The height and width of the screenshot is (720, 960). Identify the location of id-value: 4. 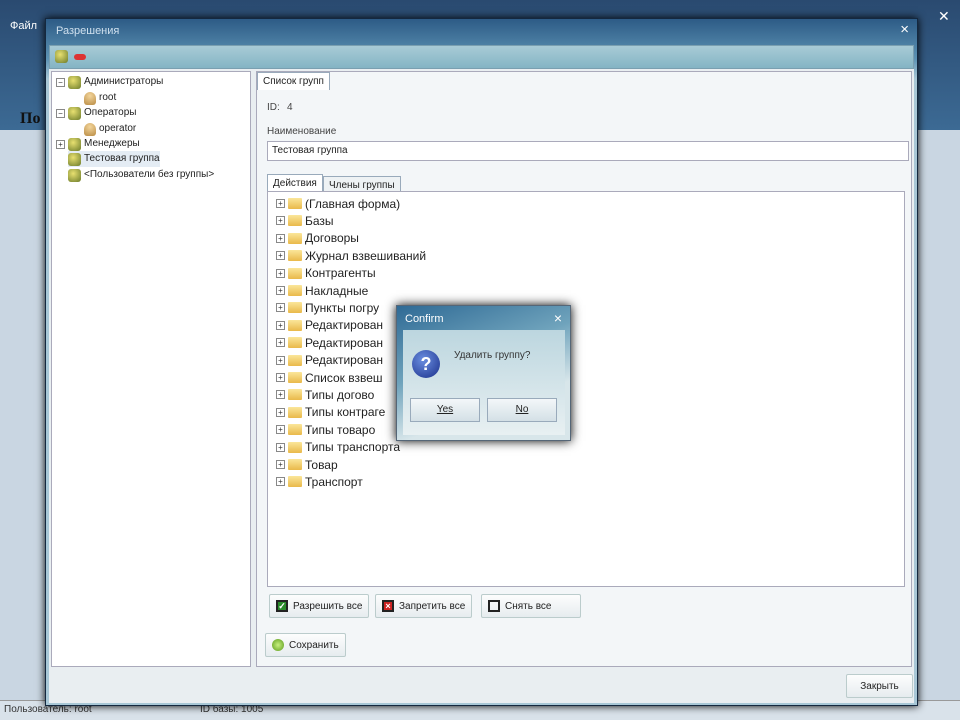
(290, 107).